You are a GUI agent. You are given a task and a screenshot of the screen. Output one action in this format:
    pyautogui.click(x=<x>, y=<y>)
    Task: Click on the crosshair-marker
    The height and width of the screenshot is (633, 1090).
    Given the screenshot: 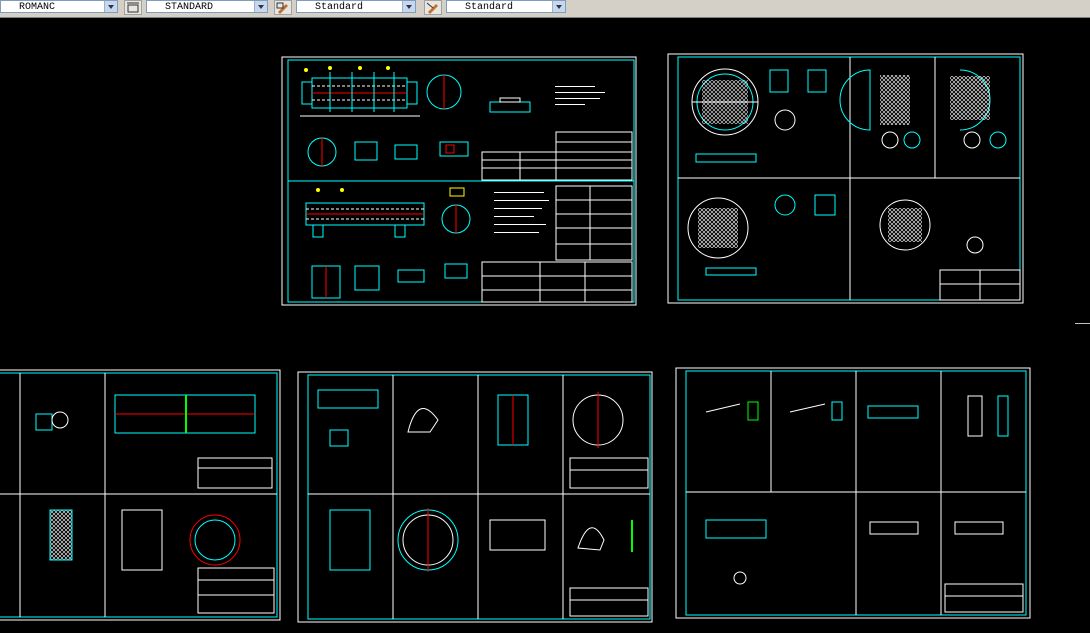 What is the action you would take?
    pyautogui.click(x=1082, y=323)
    